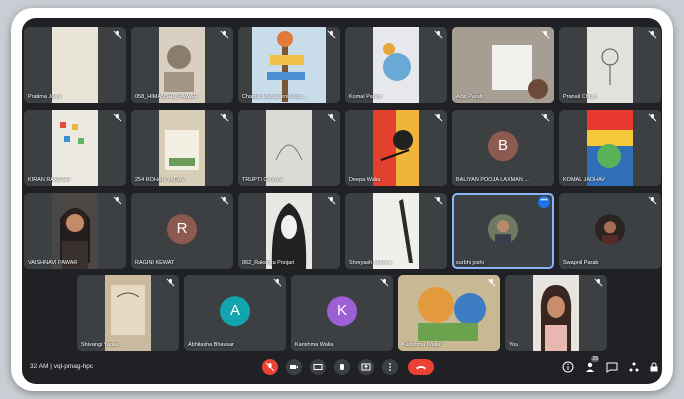 The width and height of the screenshot is (684, 399). I want to click on people-icon, so click(590, 367).